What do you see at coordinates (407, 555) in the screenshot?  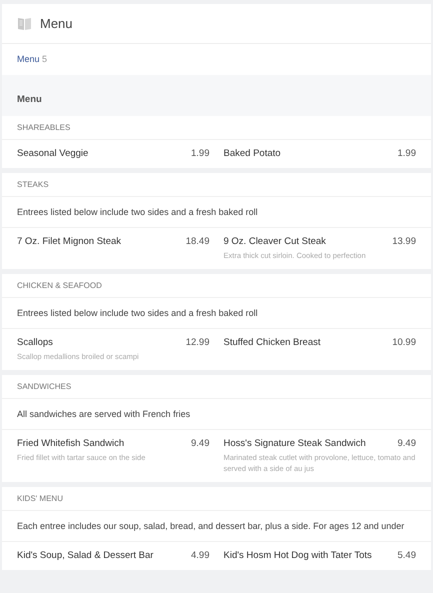 I see `item-price: 5.49` at bounding box center [407, 555].